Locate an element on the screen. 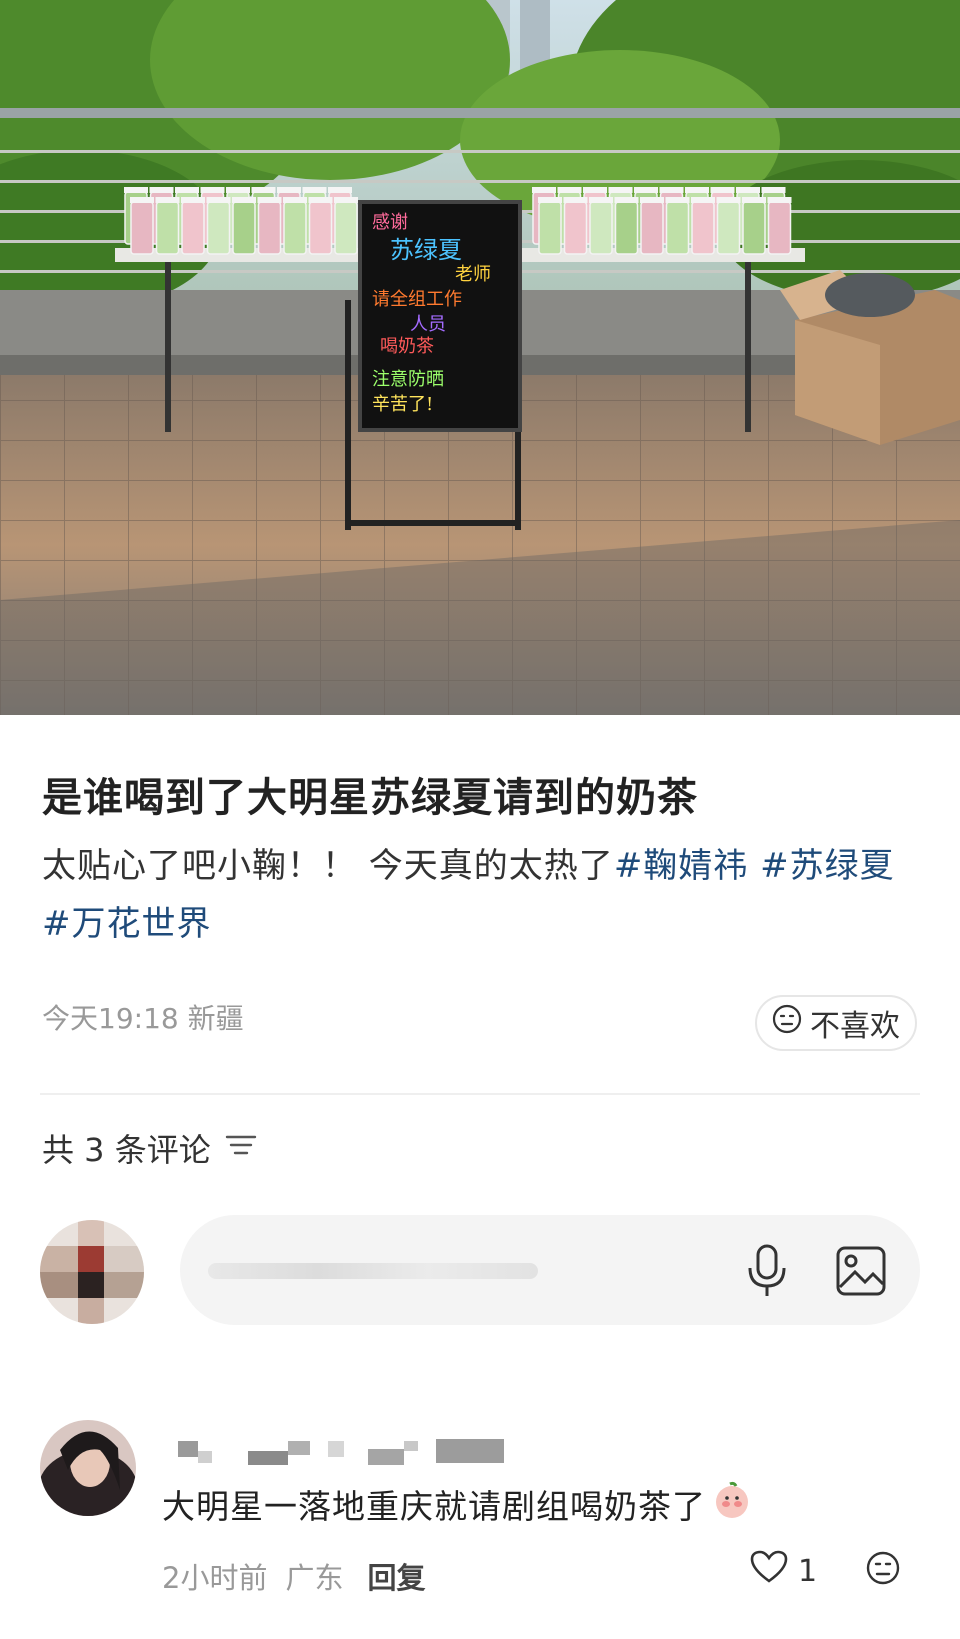  board-text-line: 感谢 is located at coordinates (390, 222).